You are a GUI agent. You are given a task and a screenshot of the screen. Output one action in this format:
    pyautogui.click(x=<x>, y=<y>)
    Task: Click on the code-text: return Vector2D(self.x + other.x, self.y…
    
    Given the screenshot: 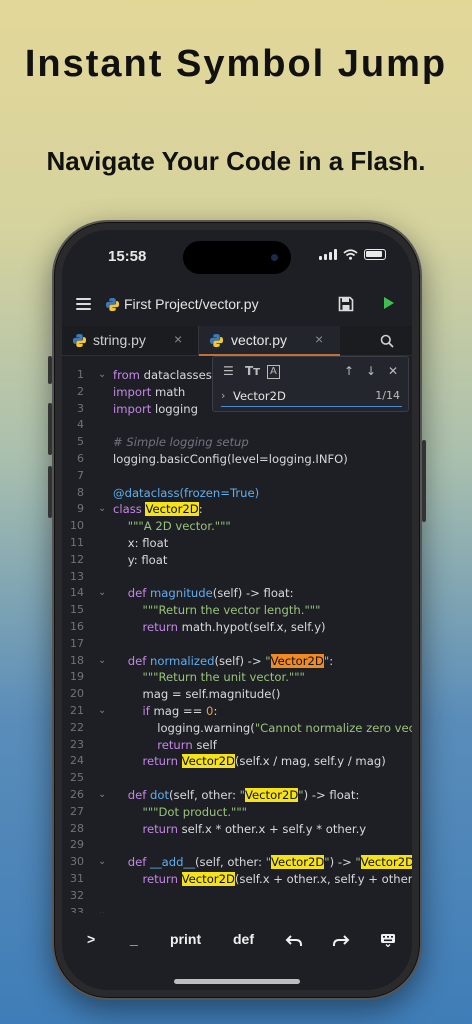 What is the action you would take?
    pyautogui.click(x=277, y=879)
    